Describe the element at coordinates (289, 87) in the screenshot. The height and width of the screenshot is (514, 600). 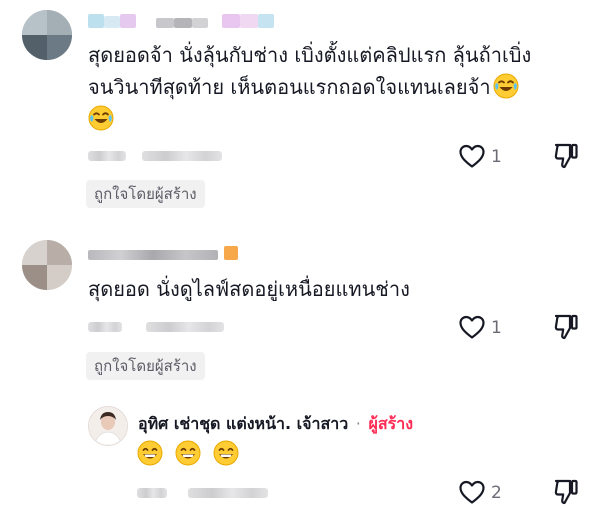
I see `comment-text-line-body: จนวินาทีสุดท้าย เห็นตอนแรกถอดใจแทนเลยจ้า` at that location.